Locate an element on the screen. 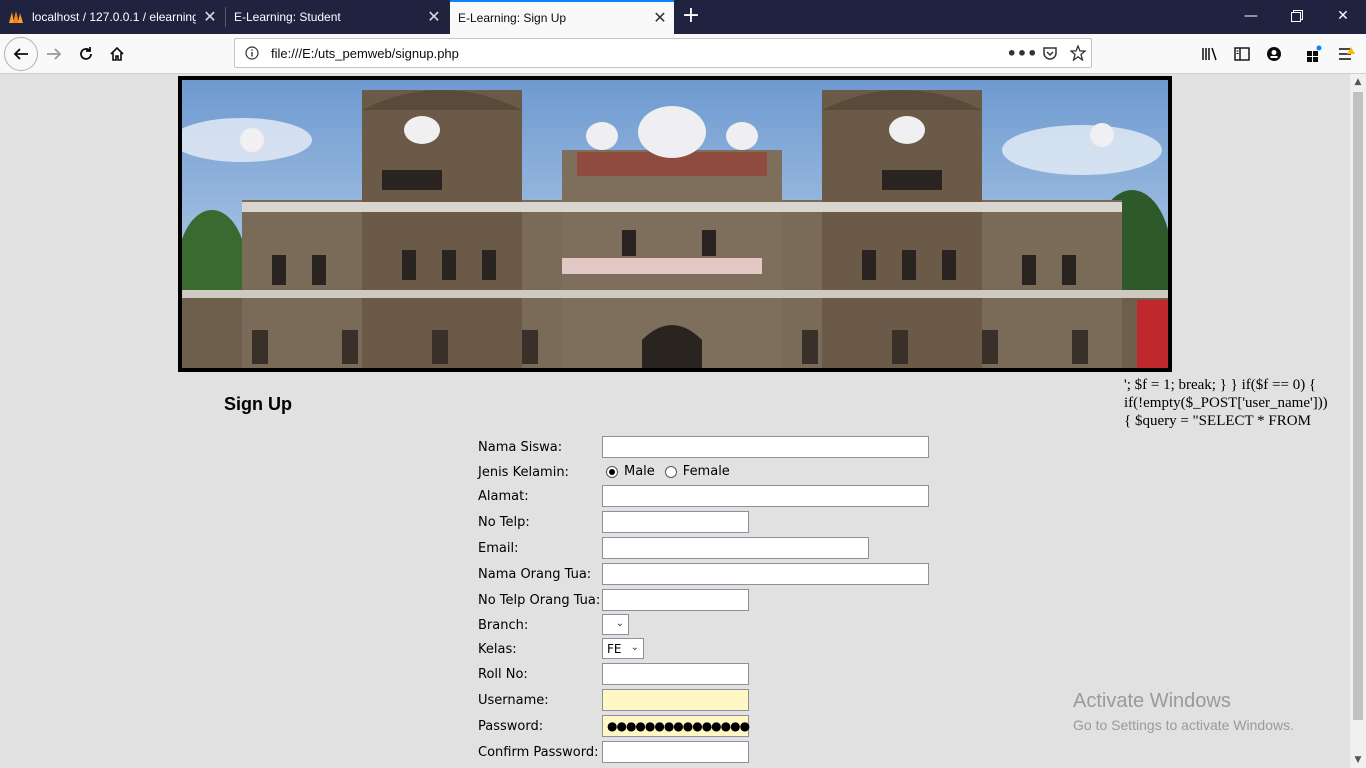 The image size is (1366, 768). tab-title: localhost / 127.0.0.1 / elearning is located at coordinates (114, 17).